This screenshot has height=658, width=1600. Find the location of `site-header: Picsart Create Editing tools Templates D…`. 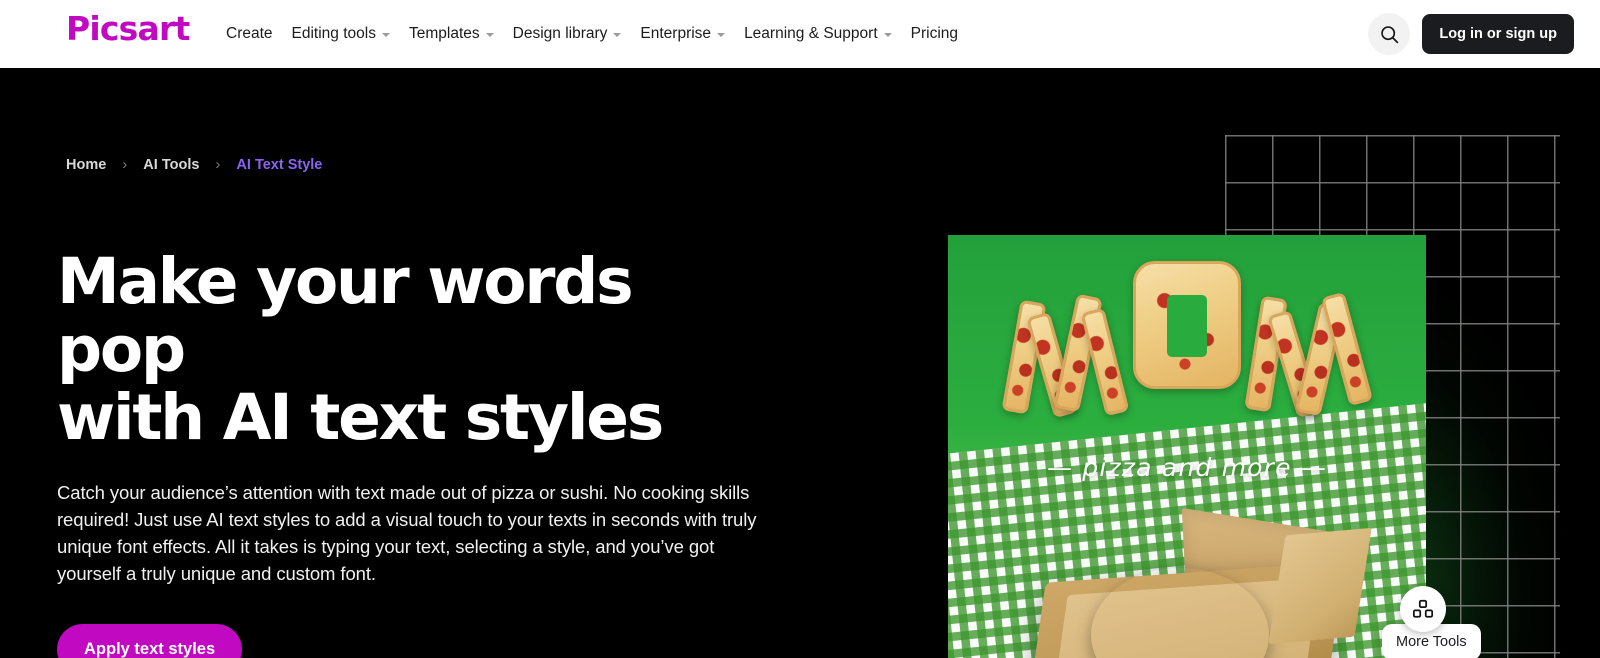

site-header: Picsart Create Editing tools Templates D… is located at coordinates (800, 34).